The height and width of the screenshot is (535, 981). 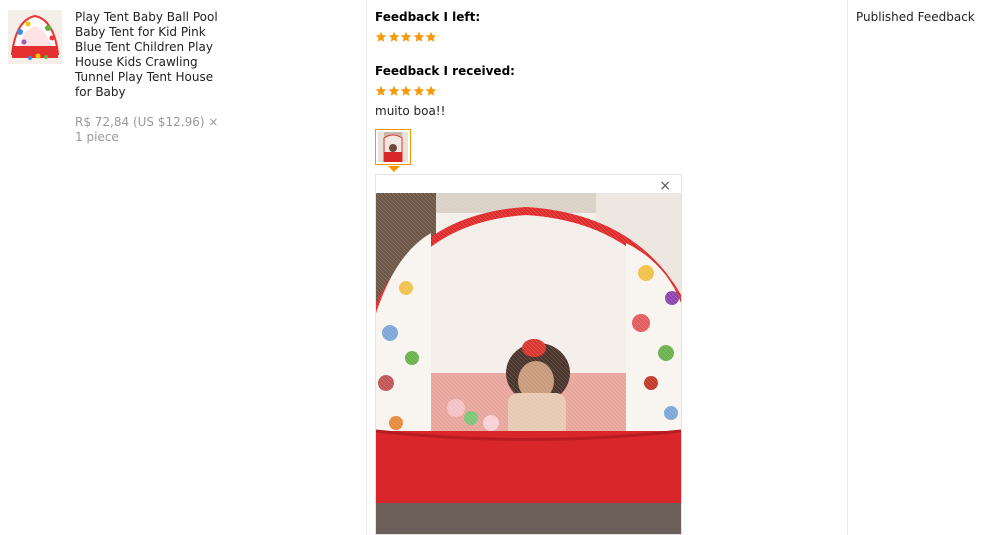 I want to click on product-thumbnail, so click(x=35, y=37).